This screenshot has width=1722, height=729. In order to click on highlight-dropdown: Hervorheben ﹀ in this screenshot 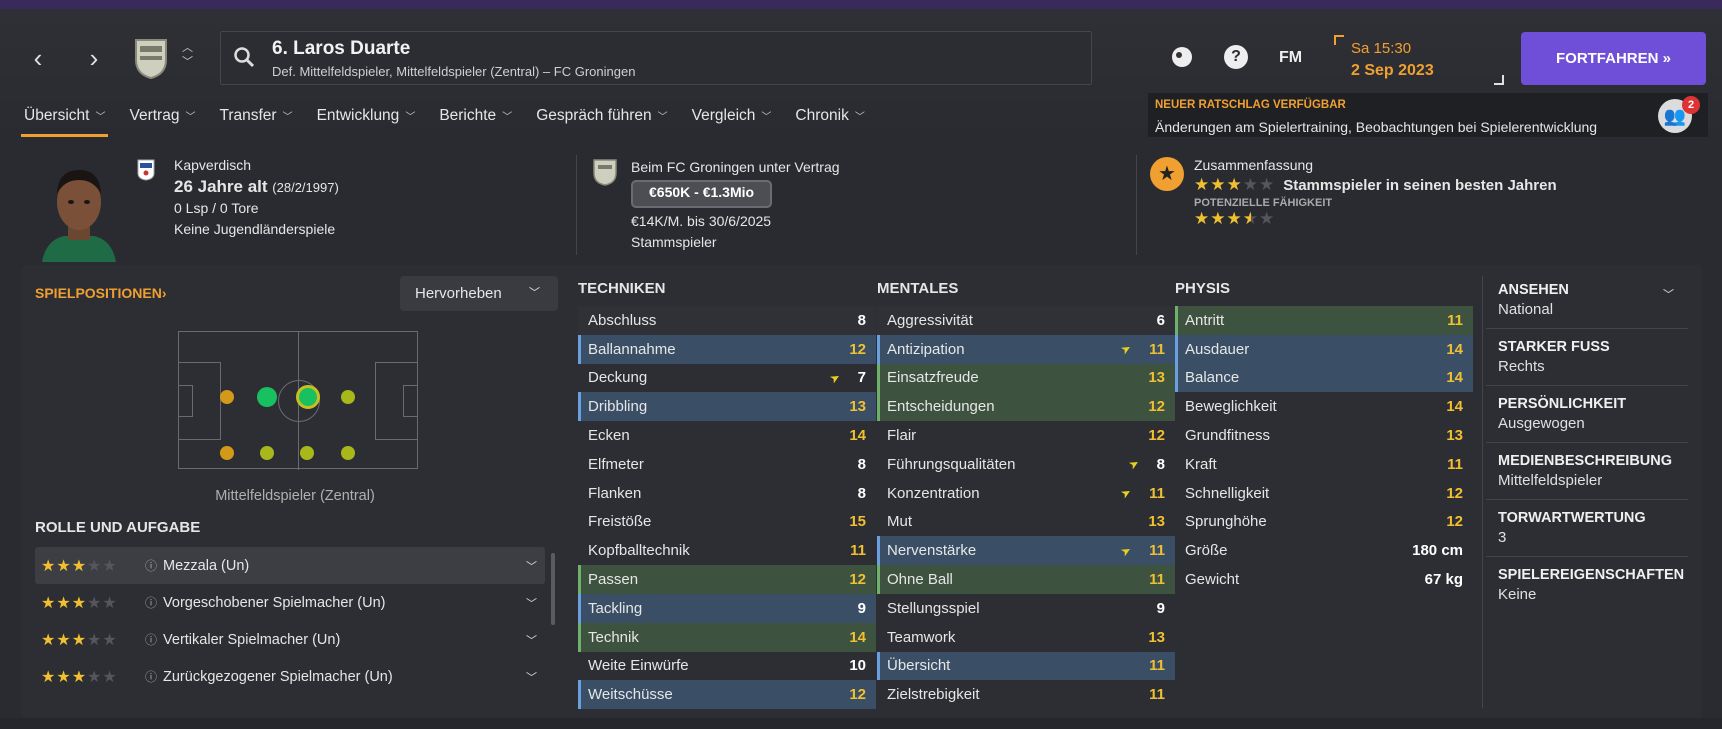, I will do `click(479, 293)`.